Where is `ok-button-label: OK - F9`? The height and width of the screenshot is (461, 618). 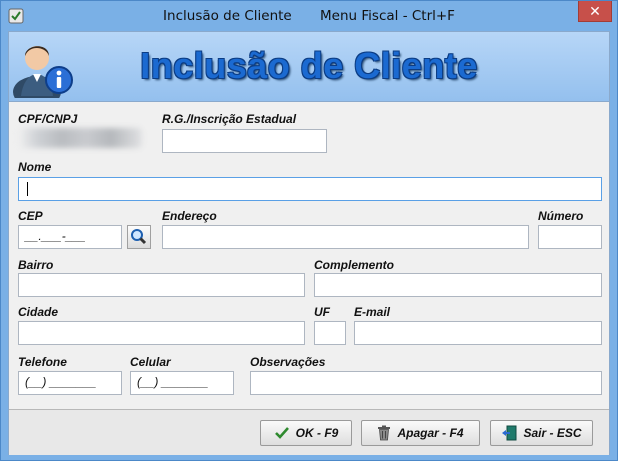
ok-button-label: OK - F9 is located at coordinates (317, 433).